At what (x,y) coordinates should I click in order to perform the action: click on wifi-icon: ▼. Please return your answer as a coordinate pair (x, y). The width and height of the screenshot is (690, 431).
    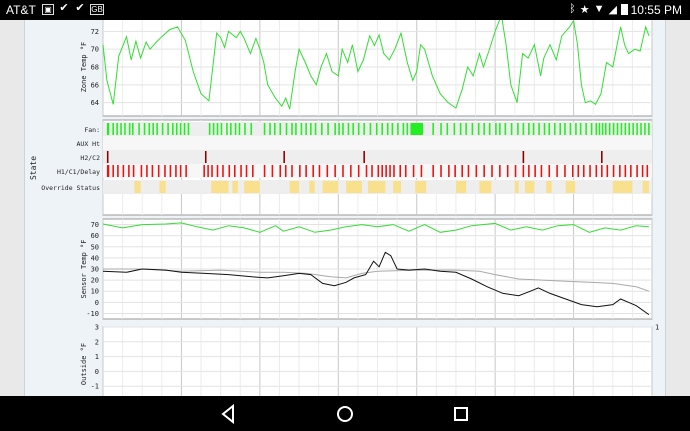
    Looking at the image, I should click on (599, 9).